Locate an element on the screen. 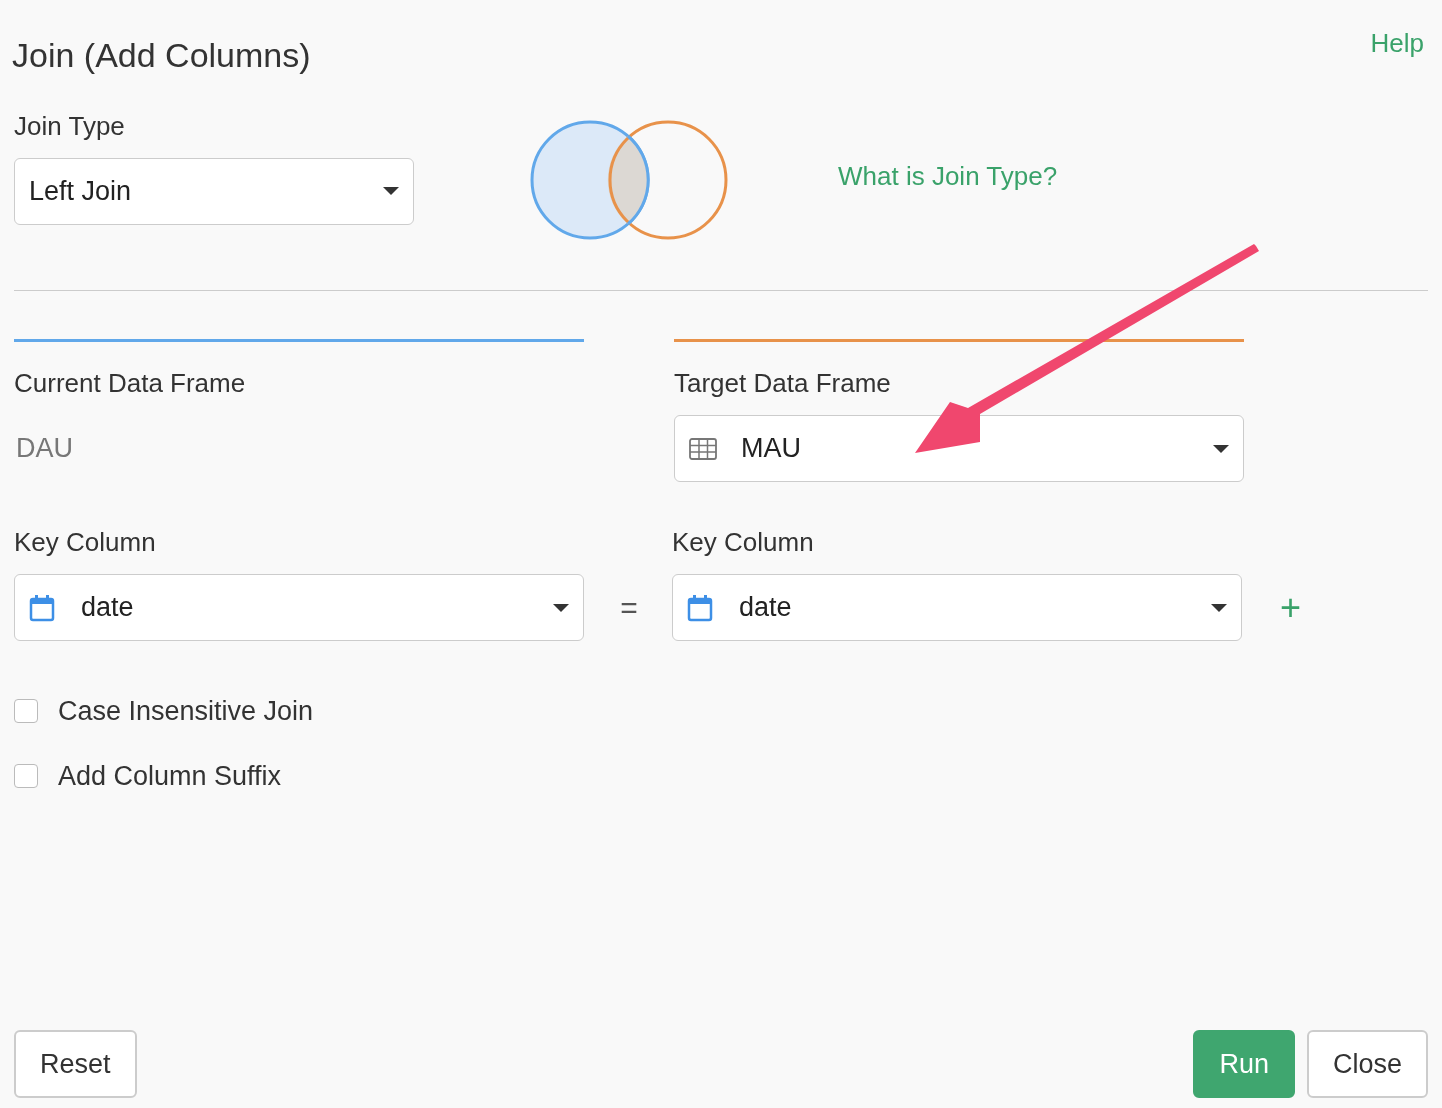 Image resolution: width=1442 pixels, height=1108 pixels. join-type-select: Left Join is located at coordinates (214, 191).